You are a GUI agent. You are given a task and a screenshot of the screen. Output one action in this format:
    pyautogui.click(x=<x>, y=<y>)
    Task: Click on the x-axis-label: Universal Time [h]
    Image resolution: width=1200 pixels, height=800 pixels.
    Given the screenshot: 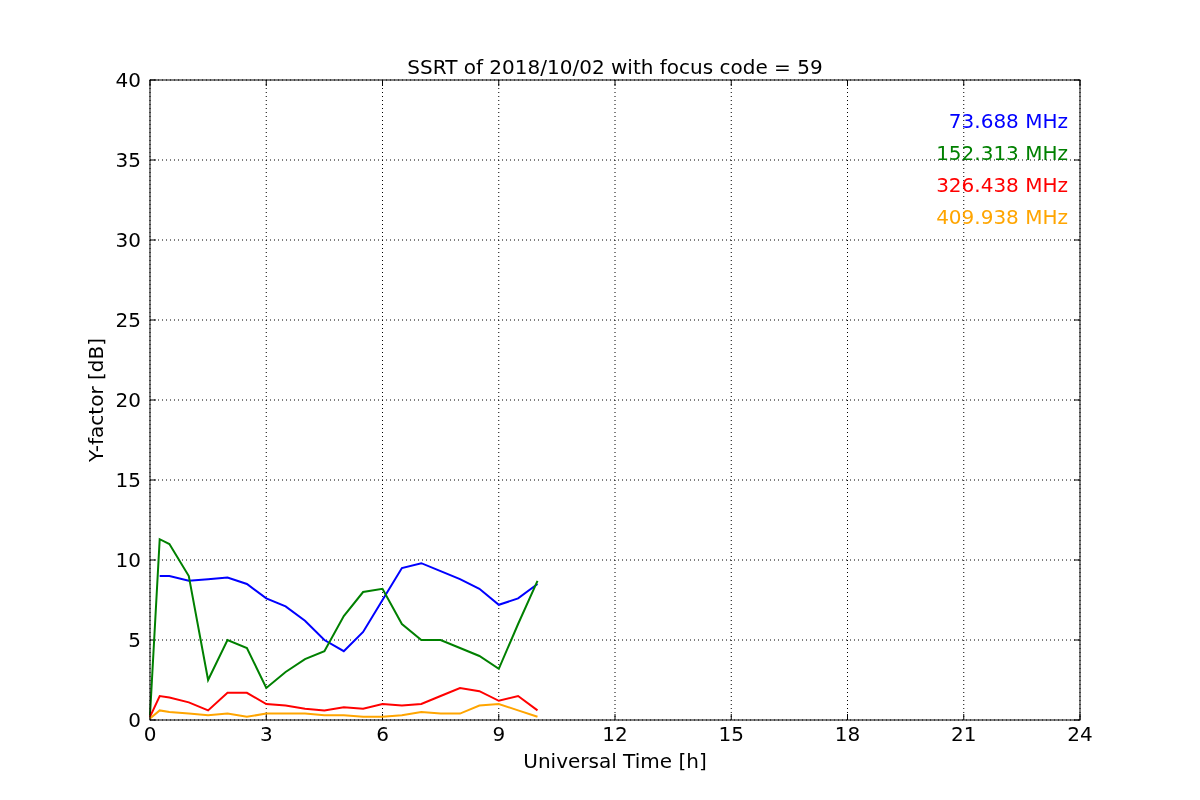 What is the action you would take?
    pyautogui.click(x=615, y=761)
    